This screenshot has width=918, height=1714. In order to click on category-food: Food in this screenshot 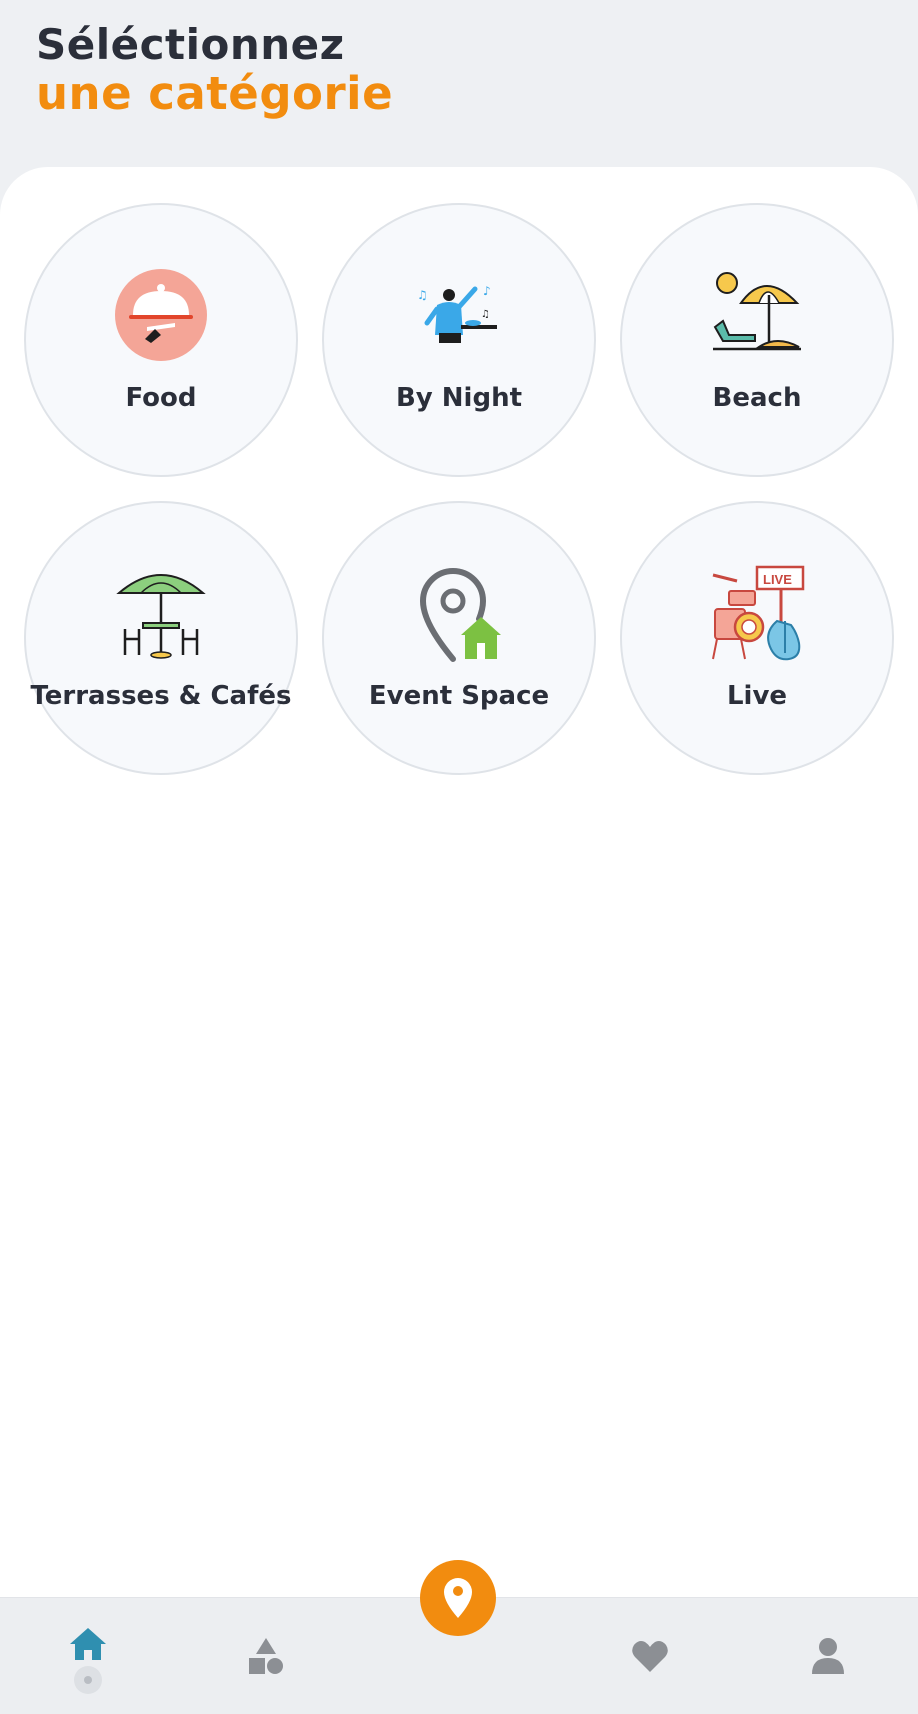, I will do `click(161, 340)`.